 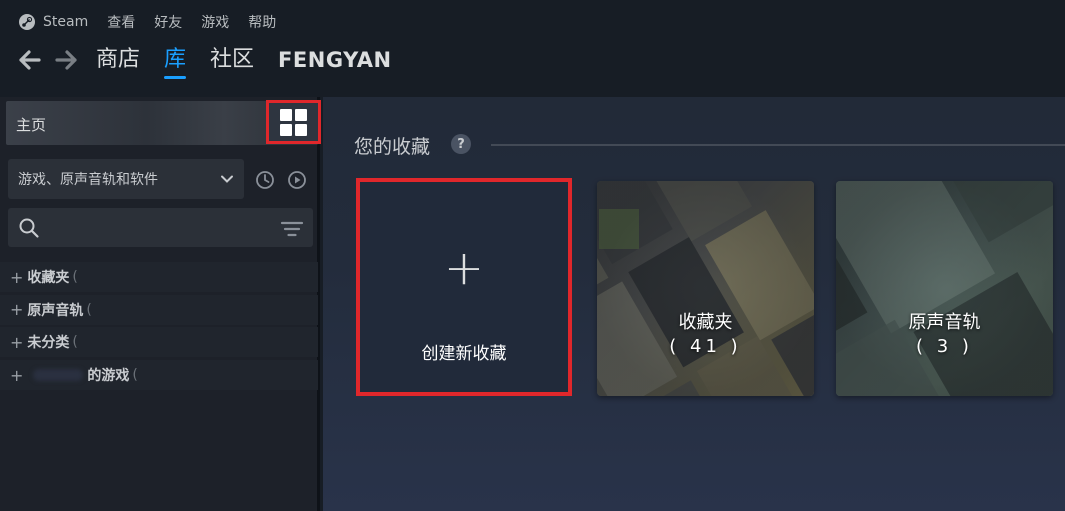 I want to click on menu-friends: 好友, so click(x=168, y=22).